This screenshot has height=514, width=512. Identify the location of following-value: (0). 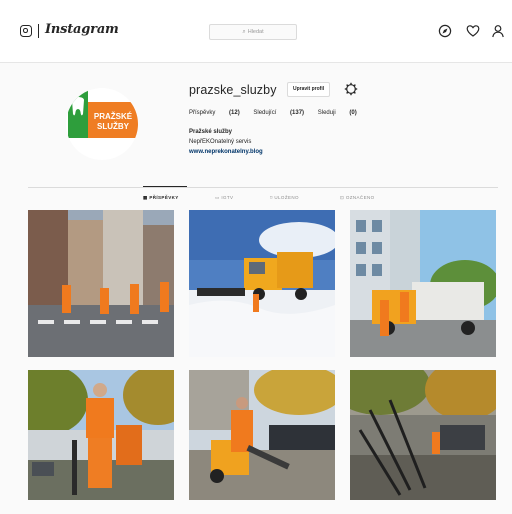
(353, 113).